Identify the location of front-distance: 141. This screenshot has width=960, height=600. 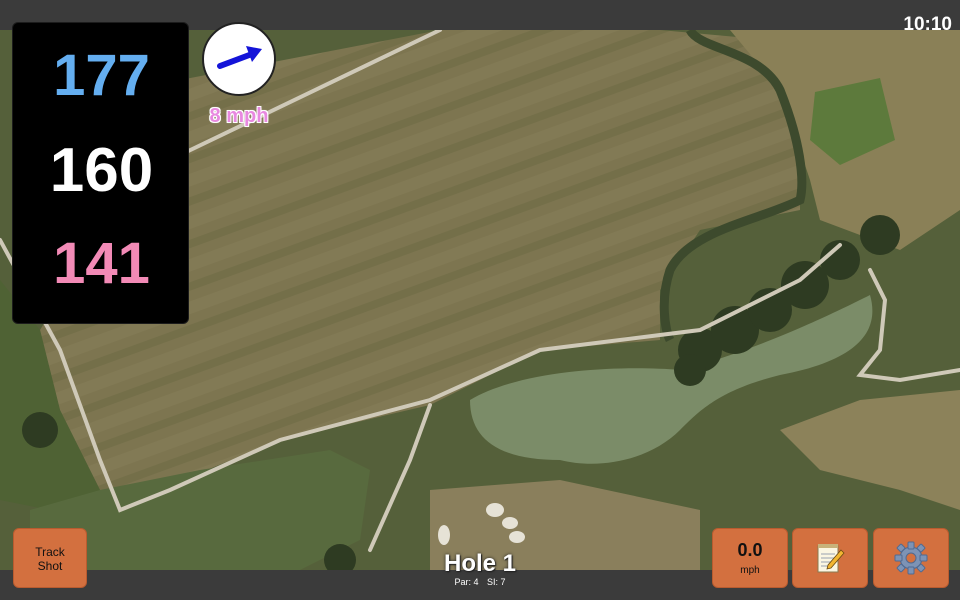
(101, 263).